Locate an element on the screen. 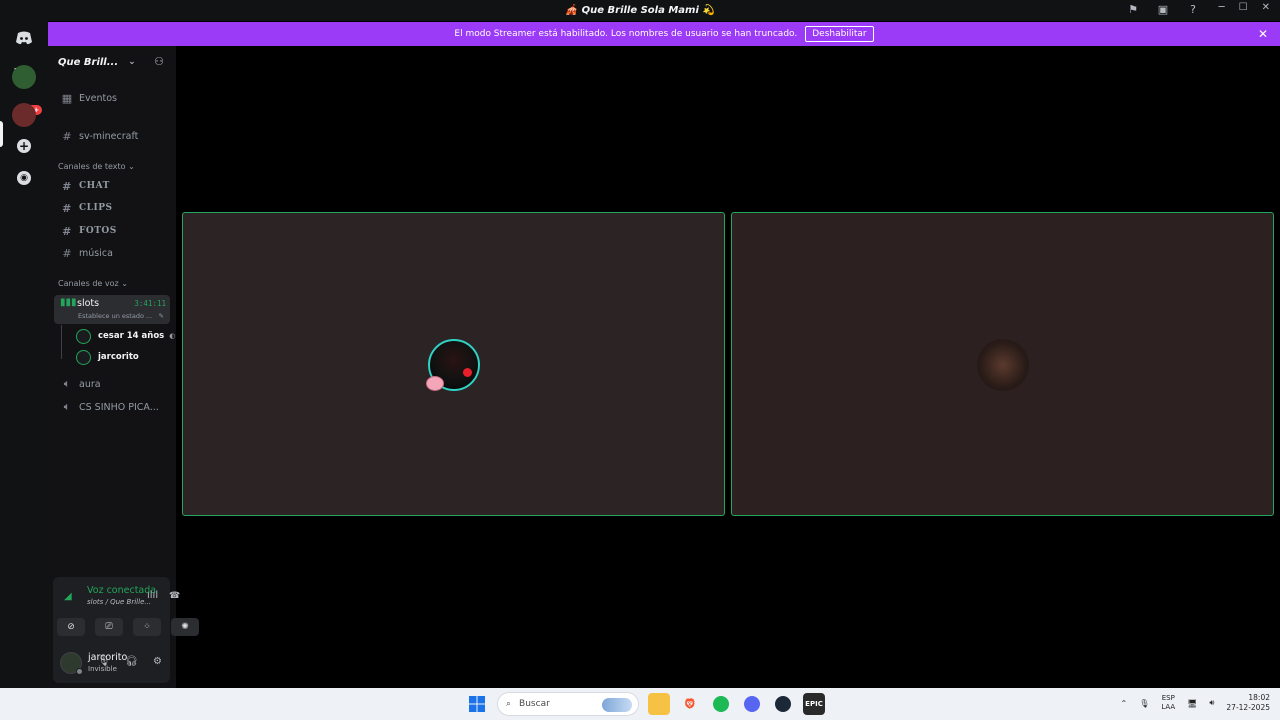 This screenshot has width=1280, height=720. voice-user: jarcorito is located at coordinates (107, 357).